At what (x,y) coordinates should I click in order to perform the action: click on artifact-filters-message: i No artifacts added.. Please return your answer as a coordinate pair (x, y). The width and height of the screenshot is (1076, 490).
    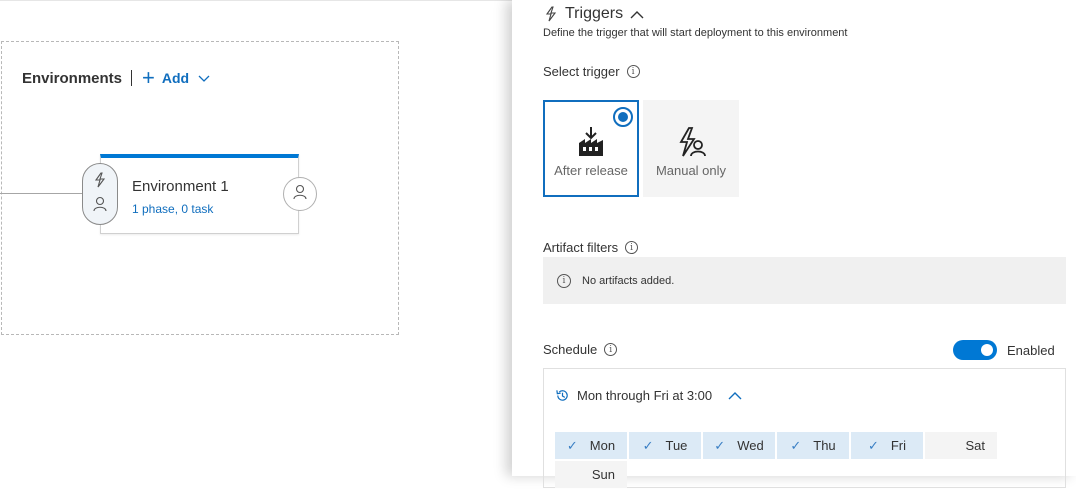
    Looking at the image, I should click on (804, 280).